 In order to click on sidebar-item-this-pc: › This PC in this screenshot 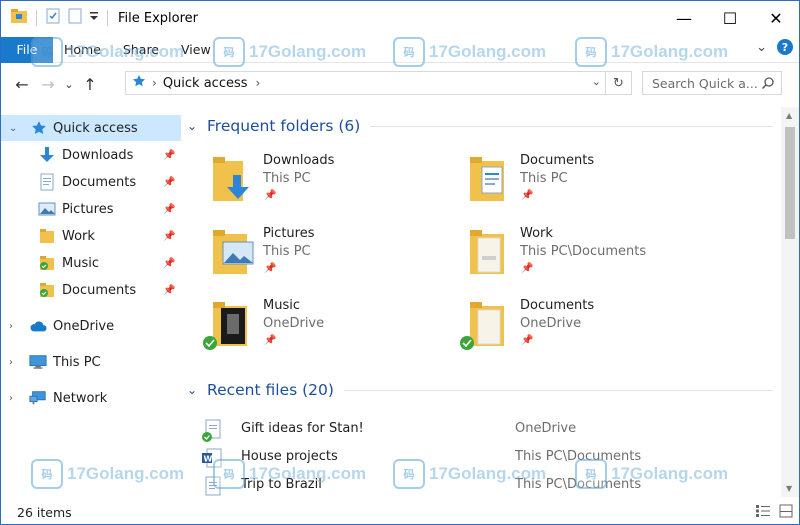, I will do `click(91, 362)`.